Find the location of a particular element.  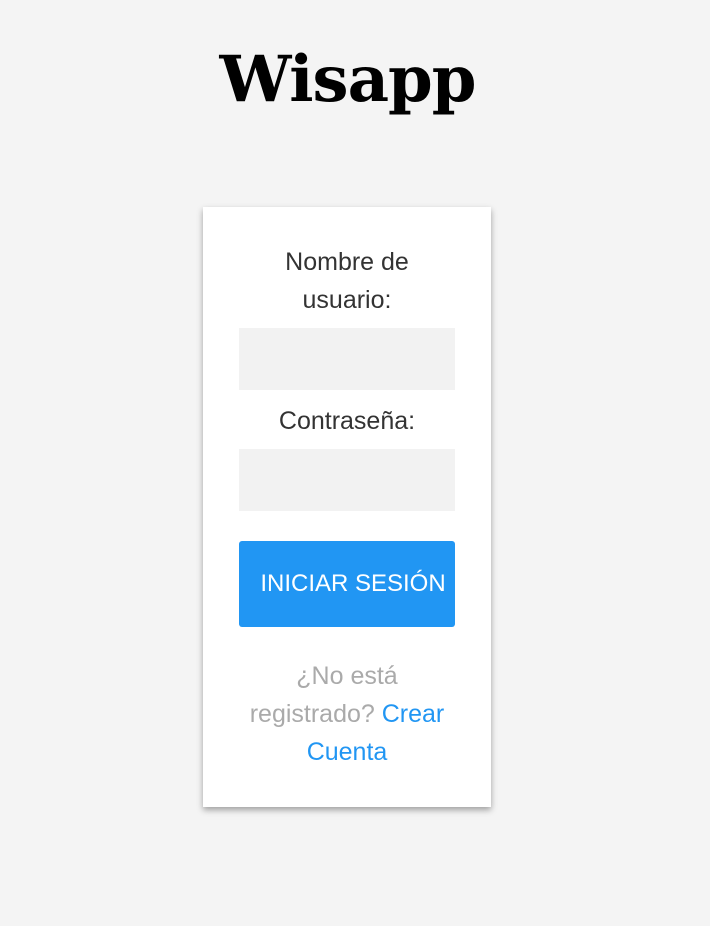

app-title: Wisapp is located at coordinates (347, 79).